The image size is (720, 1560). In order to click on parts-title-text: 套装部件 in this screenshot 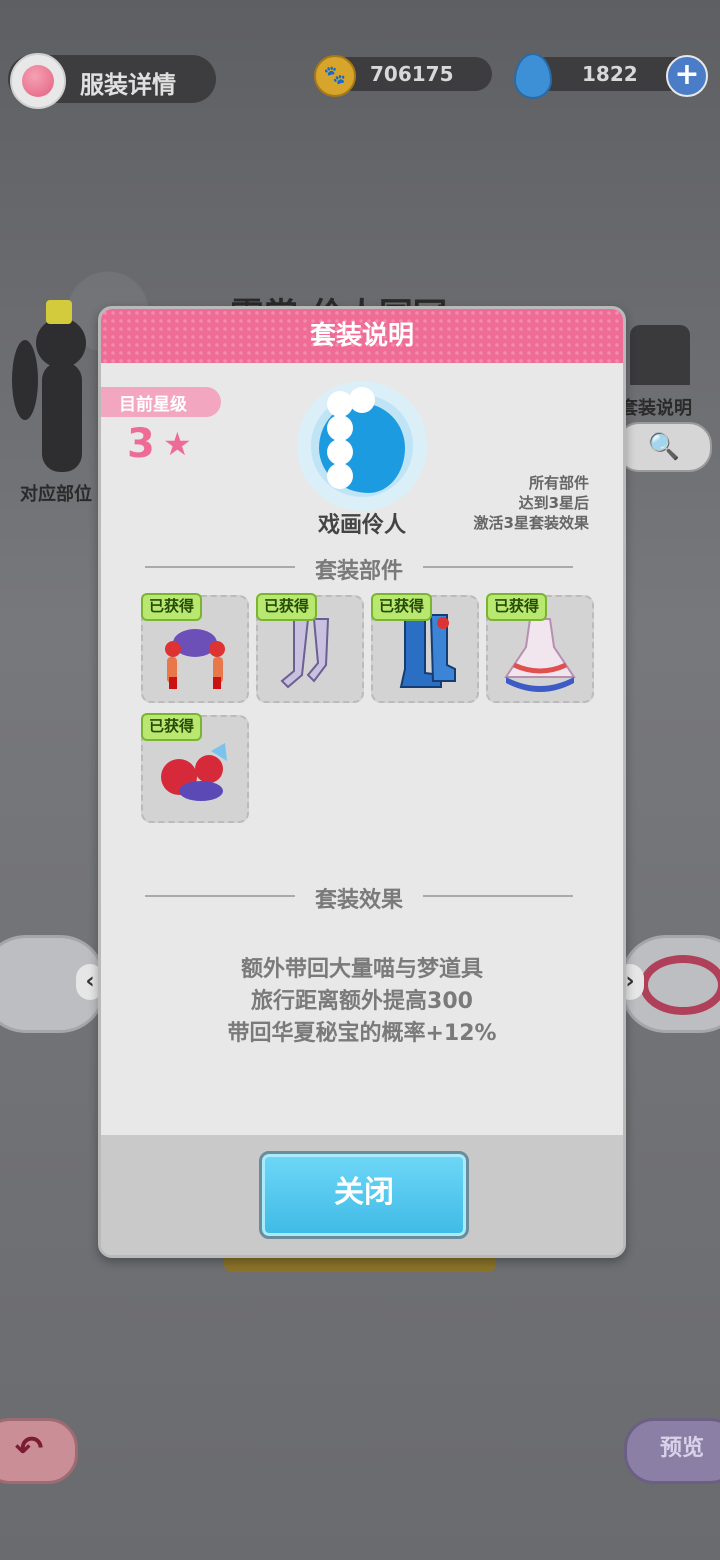, I will do `click(358, 571)`.